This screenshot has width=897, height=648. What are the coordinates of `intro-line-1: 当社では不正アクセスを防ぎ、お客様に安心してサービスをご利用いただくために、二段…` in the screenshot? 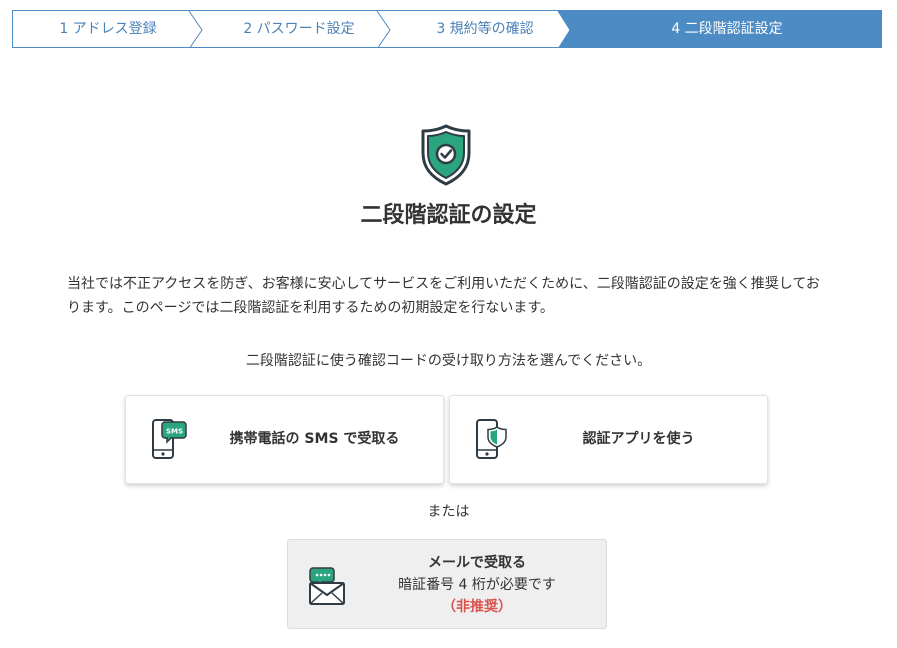 It's located at (443, 284).